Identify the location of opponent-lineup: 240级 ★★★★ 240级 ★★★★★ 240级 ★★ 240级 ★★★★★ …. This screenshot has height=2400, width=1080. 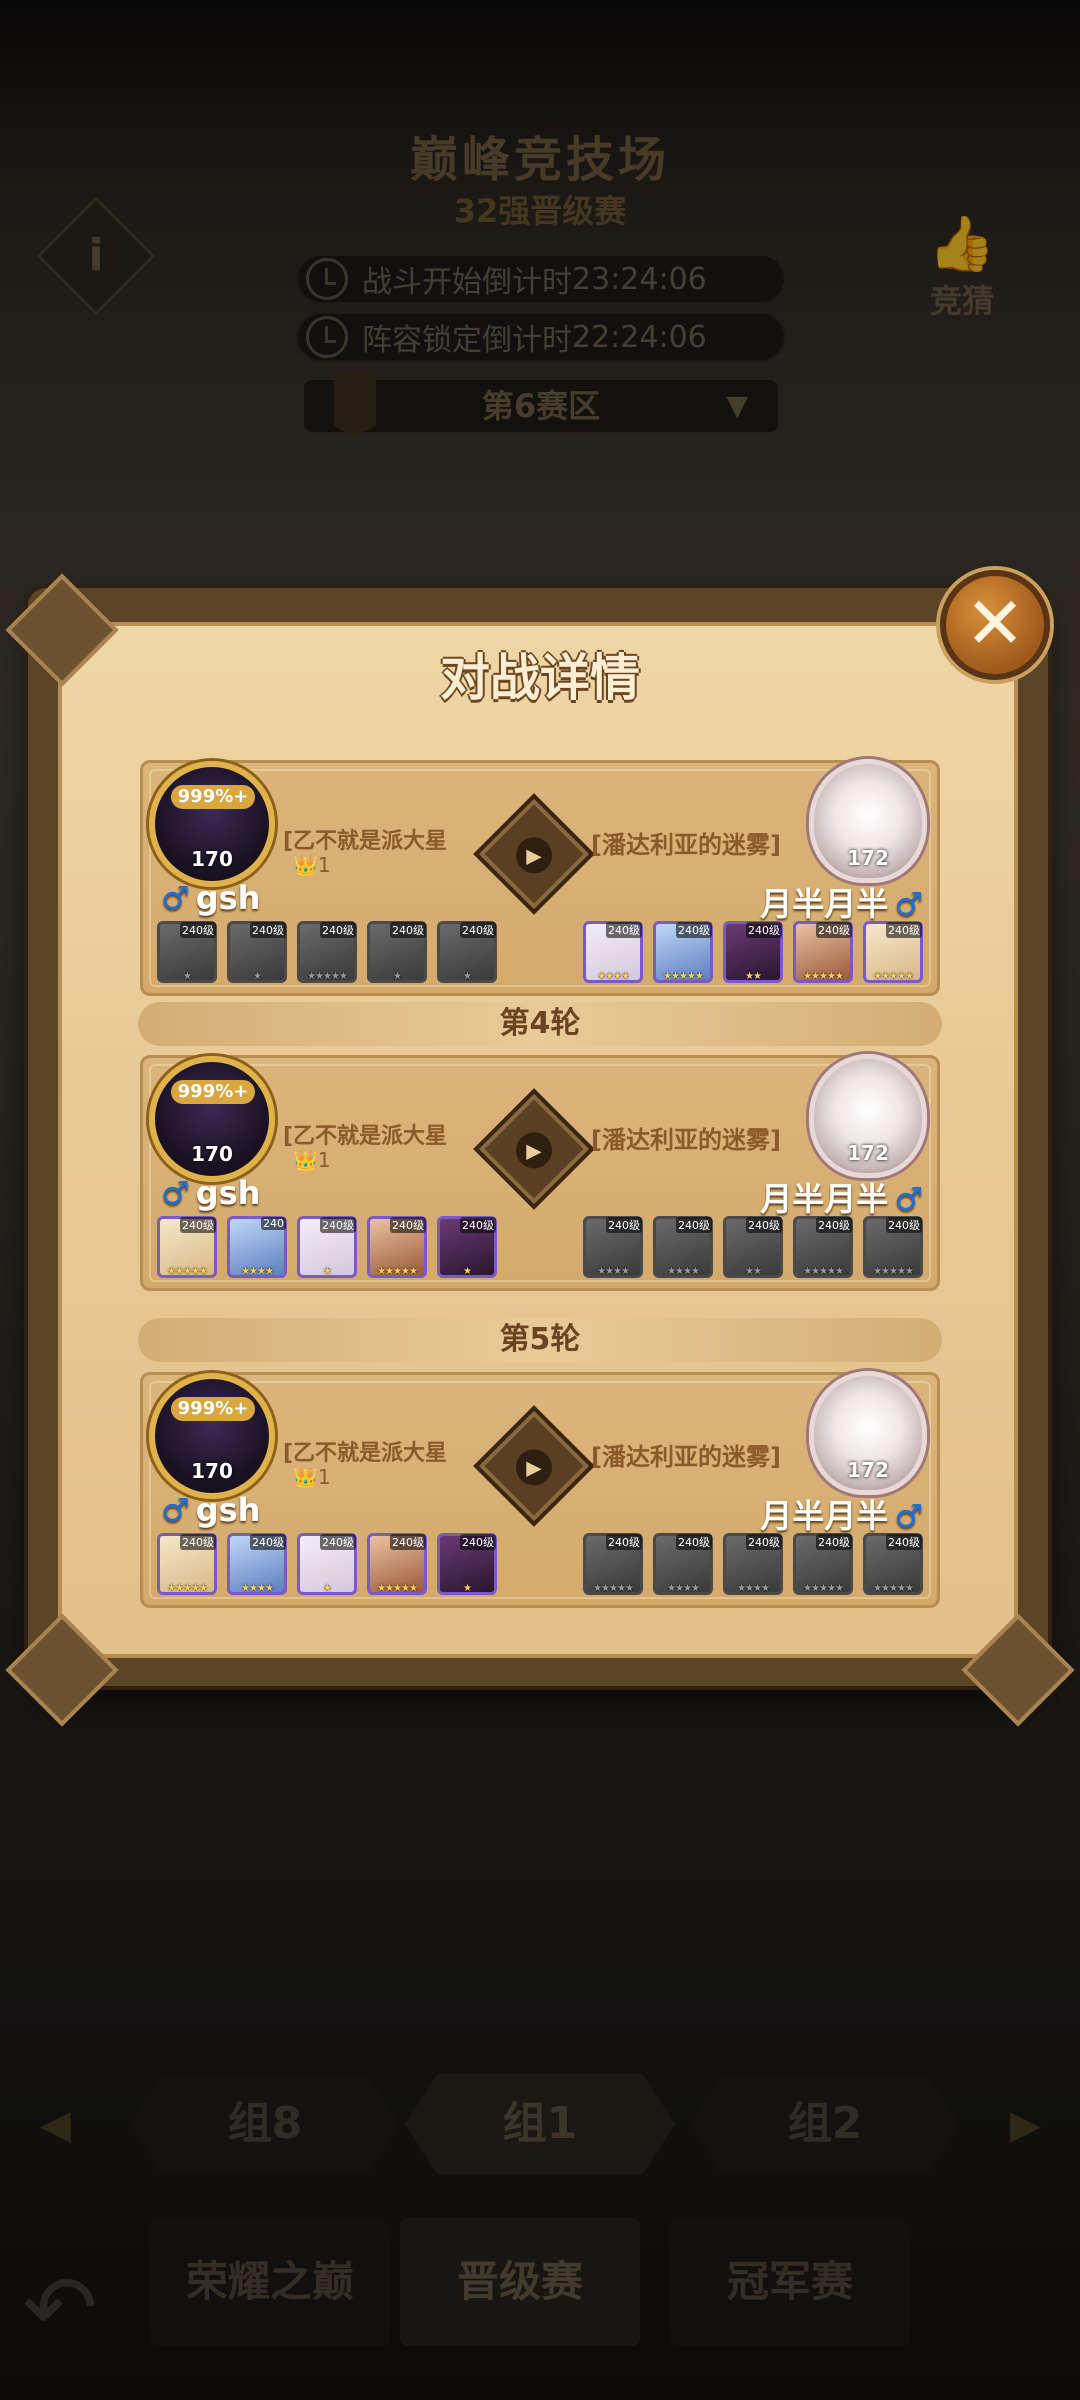
(753, 952).